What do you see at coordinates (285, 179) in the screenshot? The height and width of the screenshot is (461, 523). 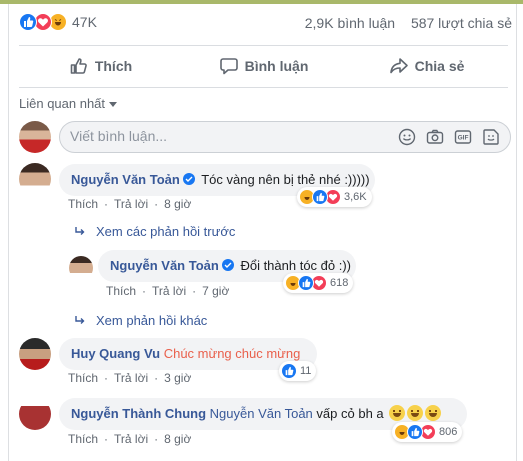 I see `comment-text: Tóc vàng nên bị thẻ nhé :)))))` at bounding box center [285, 179].